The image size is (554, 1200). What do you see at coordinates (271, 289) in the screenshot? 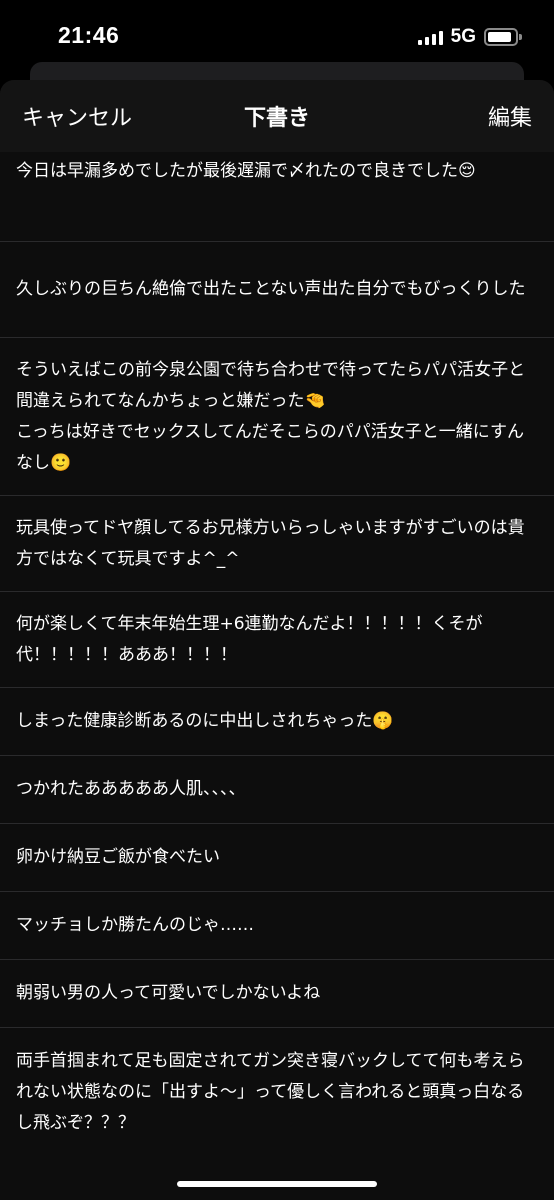
I see `draft-text: 久しぶりの巨ちん絶倫で出たことない声出た自分でもびっくりした` at bounding box center [271, 289].